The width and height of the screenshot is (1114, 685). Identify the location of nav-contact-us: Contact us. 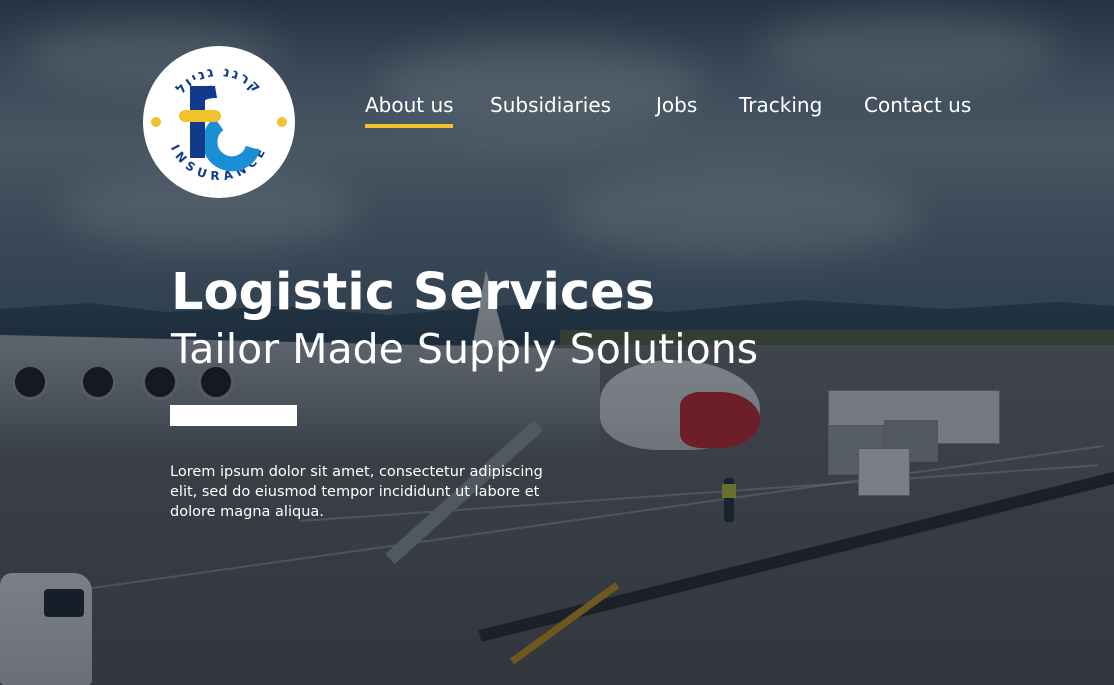
(917, 105).